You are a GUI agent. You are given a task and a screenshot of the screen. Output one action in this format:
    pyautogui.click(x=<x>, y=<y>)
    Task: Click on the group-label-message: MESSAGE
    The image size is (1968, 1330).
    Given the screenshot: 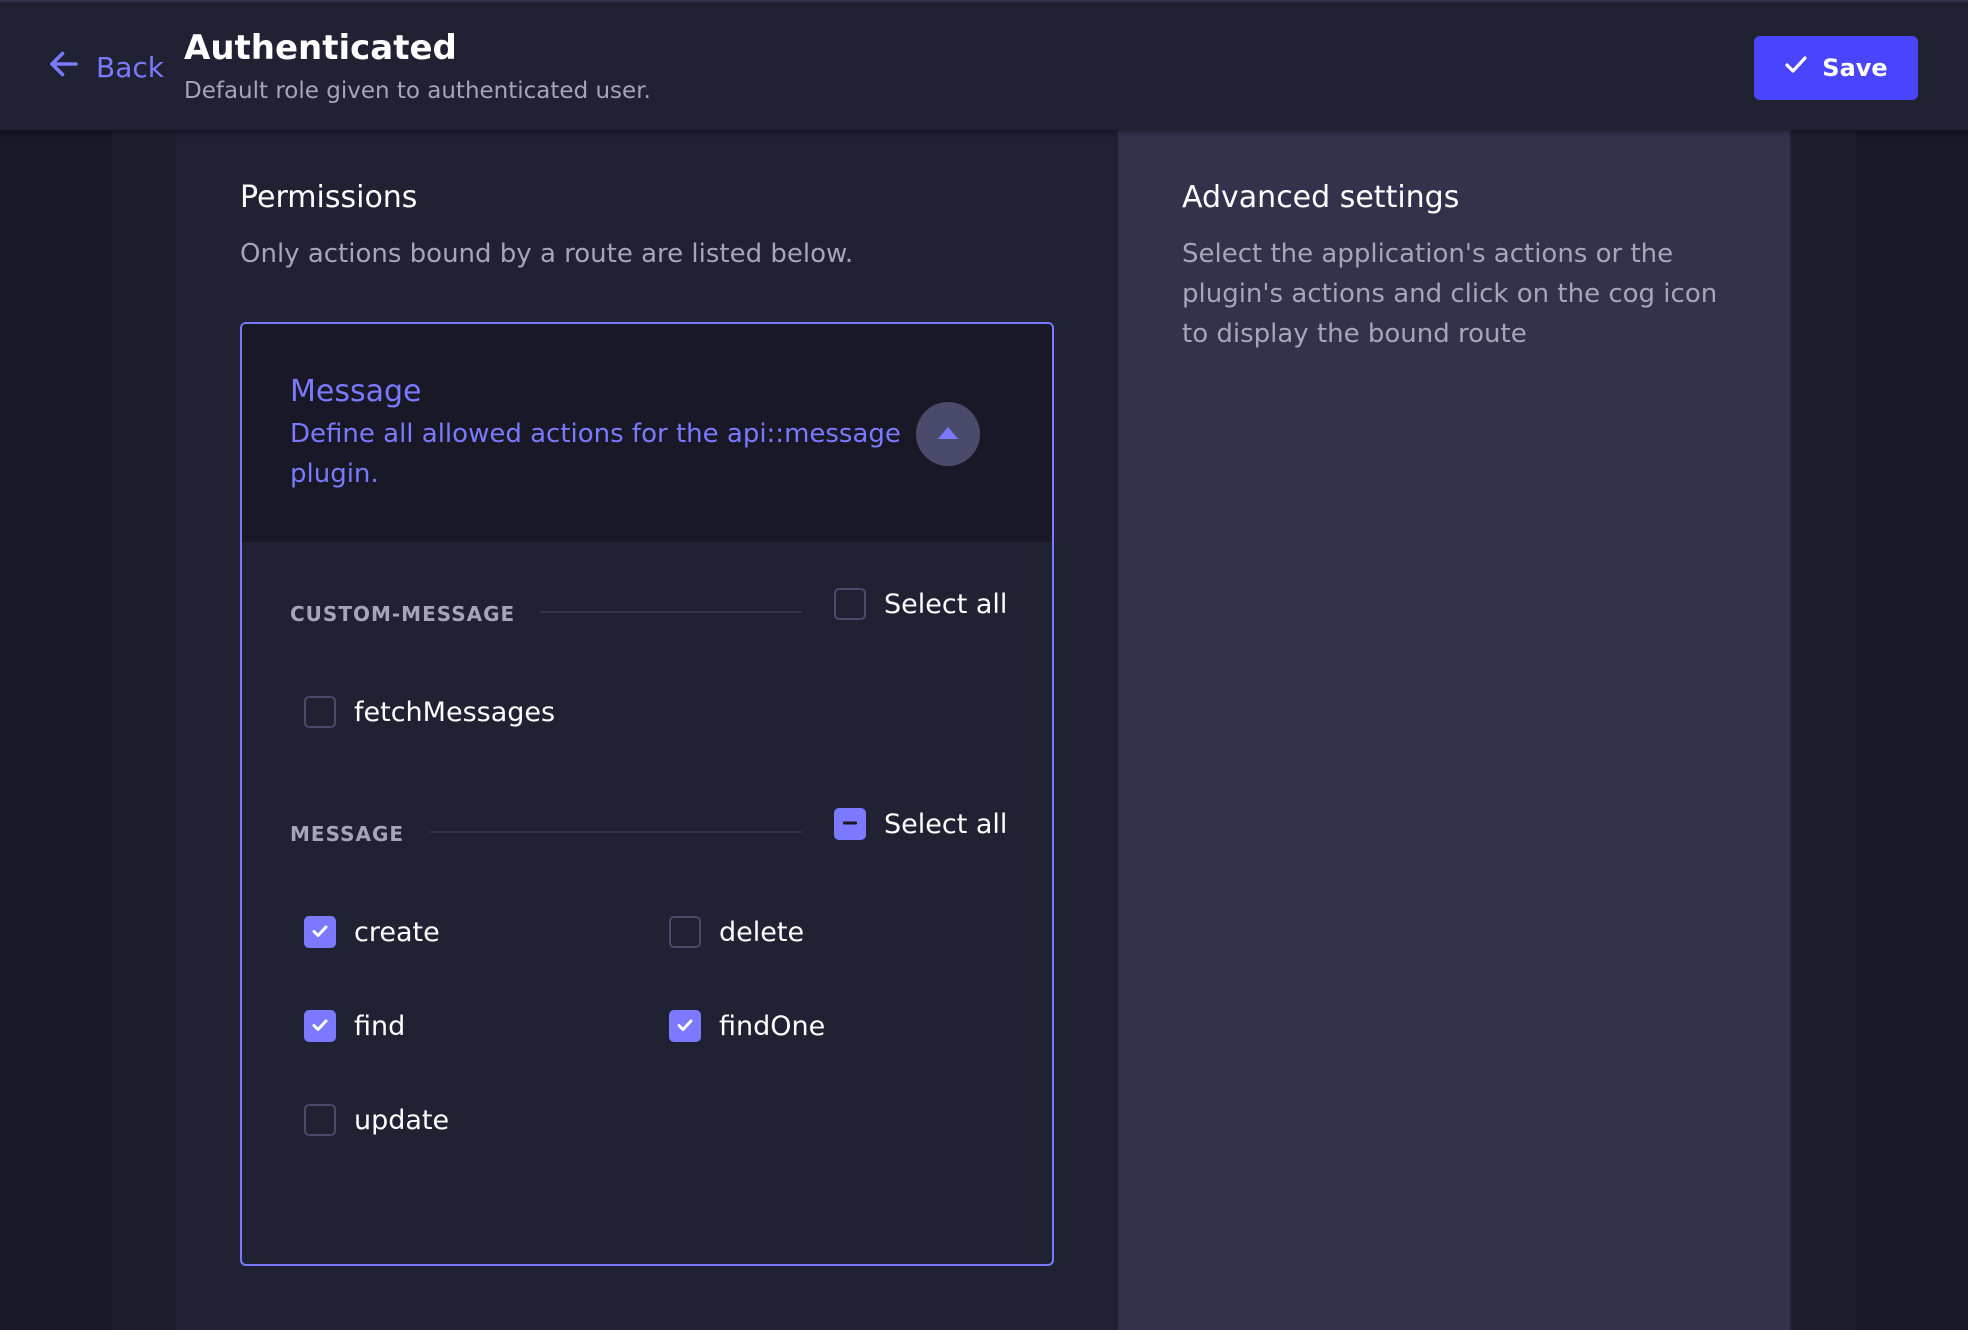 What is the action you would take?
    pyautogui.click(x=347, y=834)
    